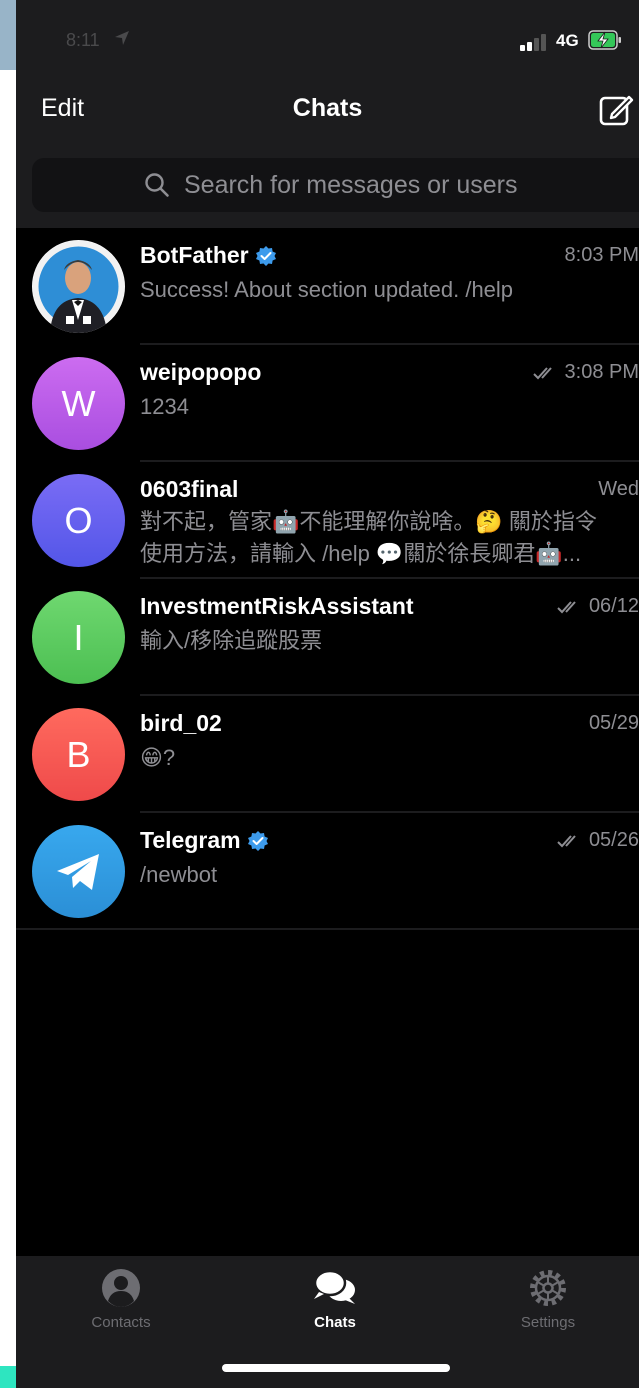  Describe the element at coordinates (567, 40) in the screenshot. I see `network-type: 4G` at that location.